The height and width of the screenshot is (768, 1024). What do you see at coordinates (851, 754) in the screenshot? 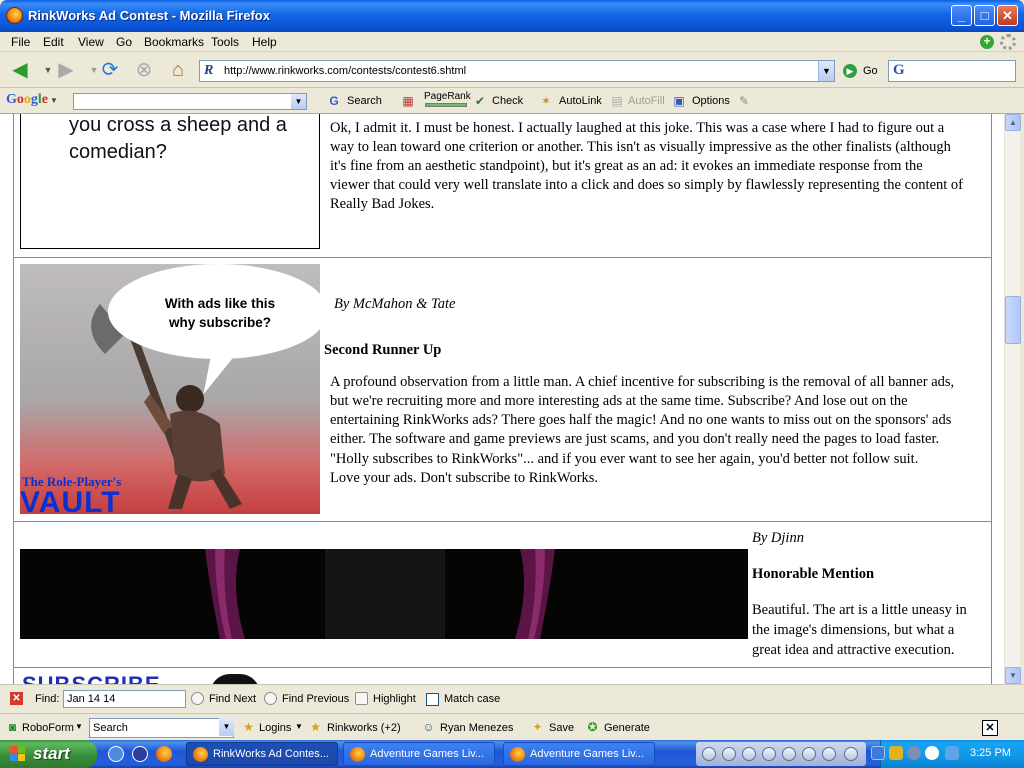
I see `media-menu-icon` at bounding box center [851, 754].